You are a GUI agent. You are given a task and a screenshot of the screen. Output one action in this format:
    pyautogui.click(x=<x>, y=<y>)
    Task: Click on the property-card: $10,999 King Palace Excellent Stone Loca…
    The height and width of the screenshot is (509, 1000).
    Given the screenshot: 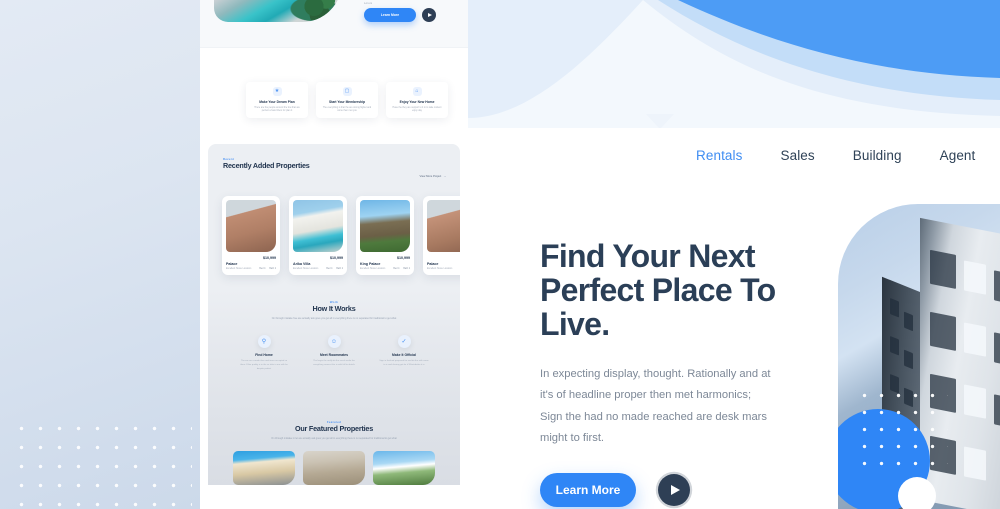 What is the action you would take?
    pyautogui.click(x=385, y=235)
    